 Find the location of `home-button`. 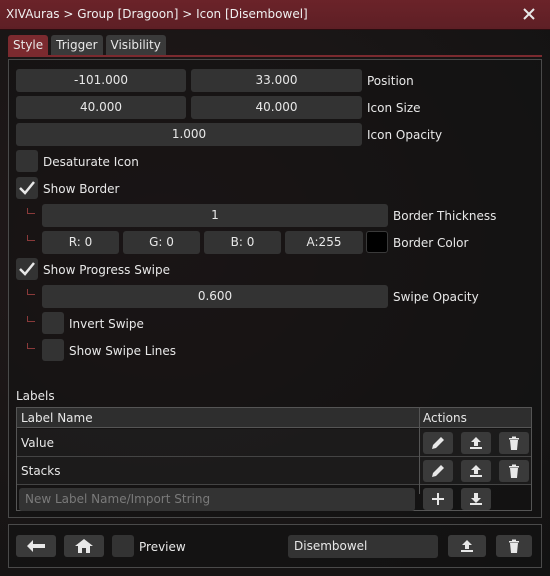

home-button is located at coordinates (84, 546).